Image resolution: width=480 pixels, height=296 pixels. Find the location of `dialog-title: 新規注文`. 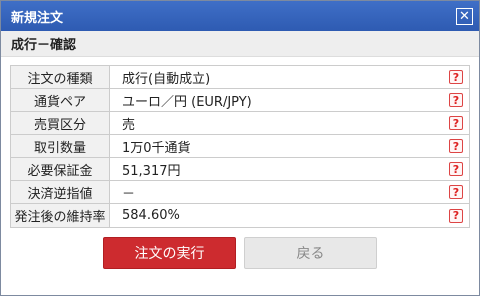

dialog-title: 新規注文 is located at coordinates (37, 18).